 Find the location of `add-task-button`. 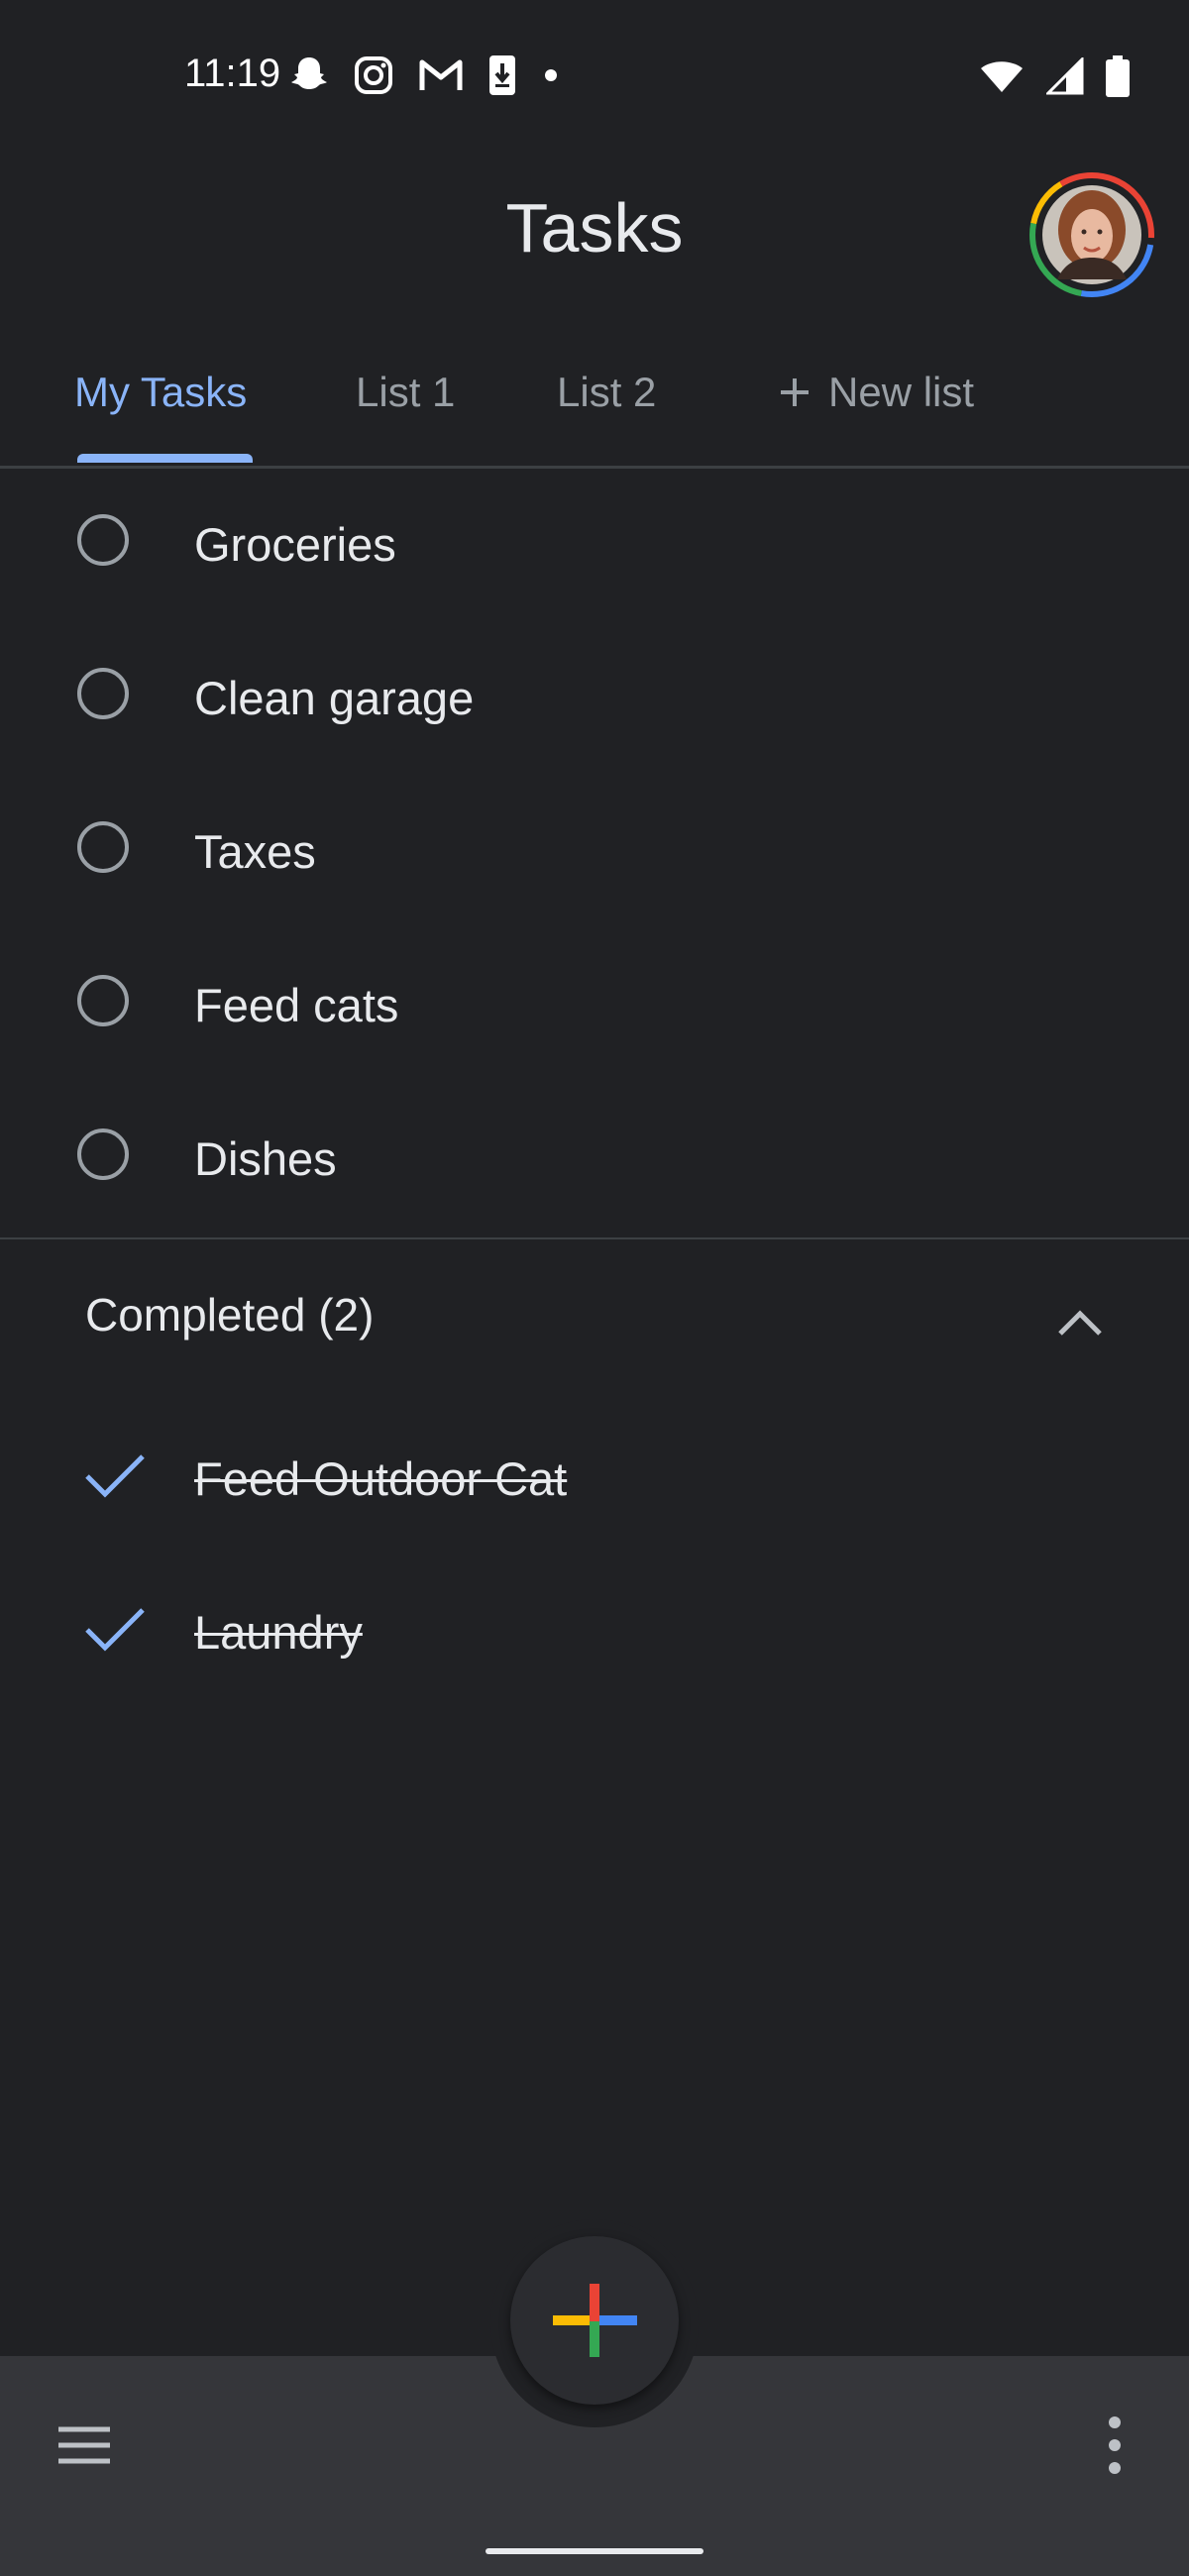

add-task-button is located at coordinates (594, 2320).